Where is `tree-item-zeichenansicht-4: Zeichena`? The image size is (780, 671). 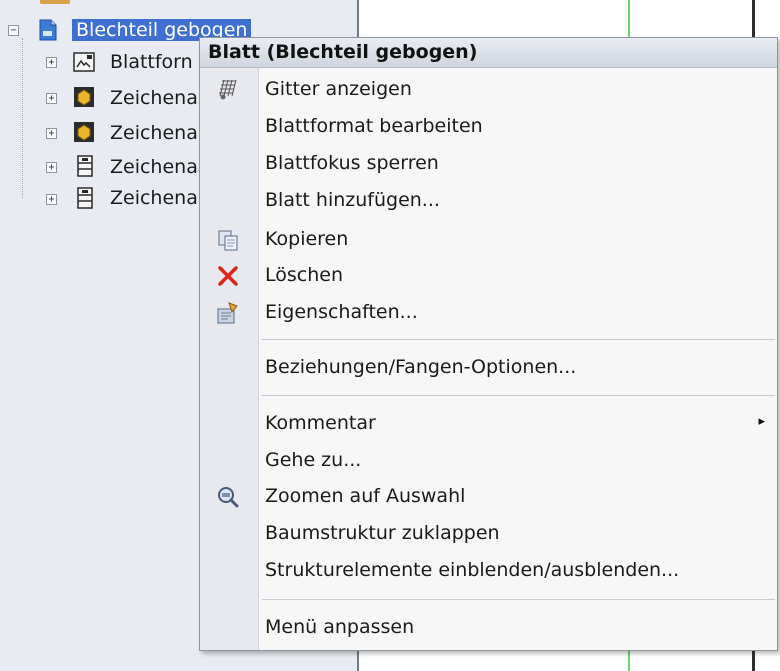
tree-item-zeichenansicht-4: Zeichena is located at coordinates (154, 198).